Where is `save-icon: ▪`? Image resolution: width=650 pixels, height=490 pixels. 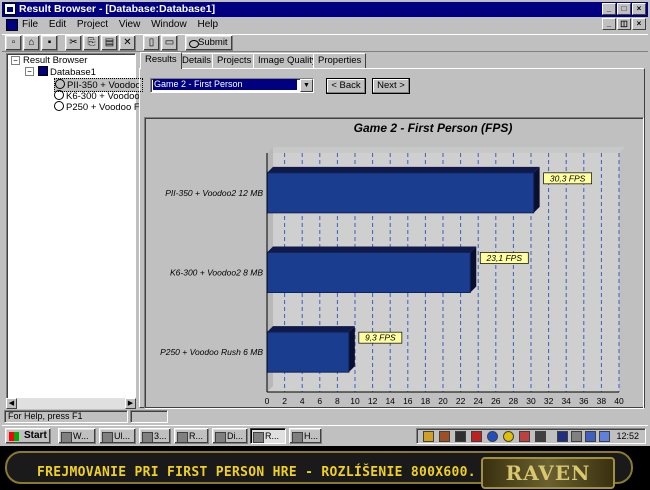 save-icon: ▪ is located at coordinates (49, 43).